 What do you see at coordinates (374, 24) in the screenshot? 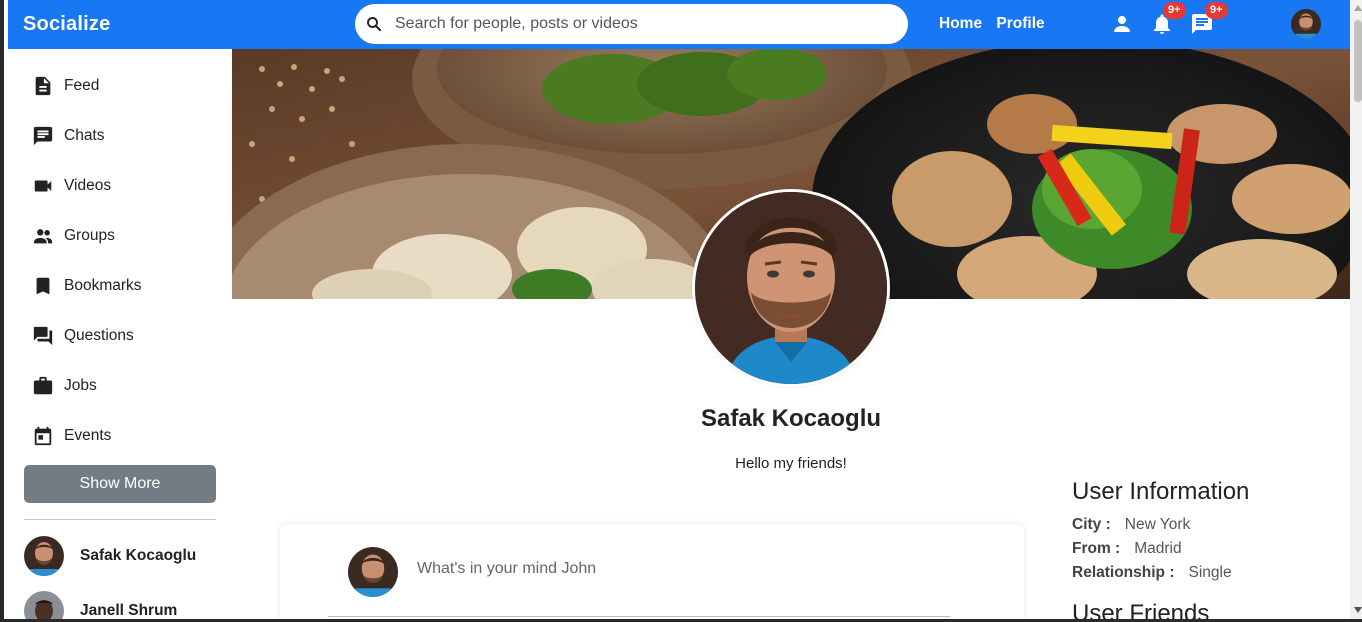
I see `search-icon` at bounding box center [374, 24].